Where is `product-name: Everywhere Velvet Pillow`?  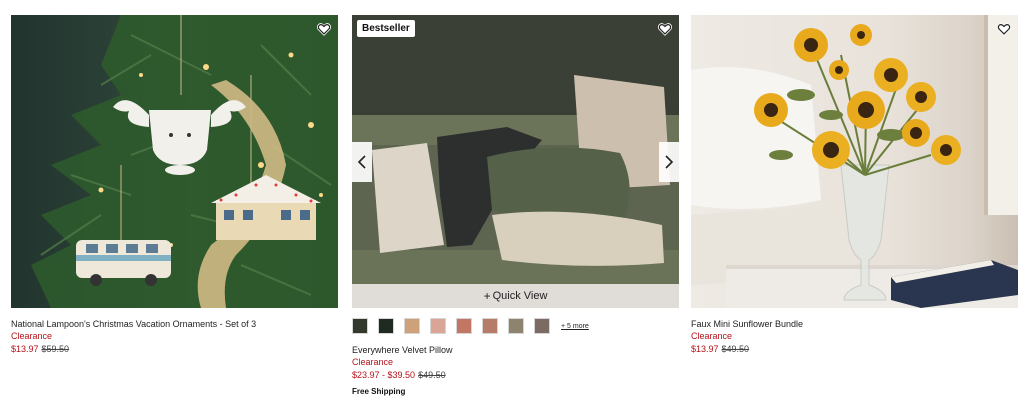 product-name: Everywhere Velvet Pillow is located at coordinates (402, 350).